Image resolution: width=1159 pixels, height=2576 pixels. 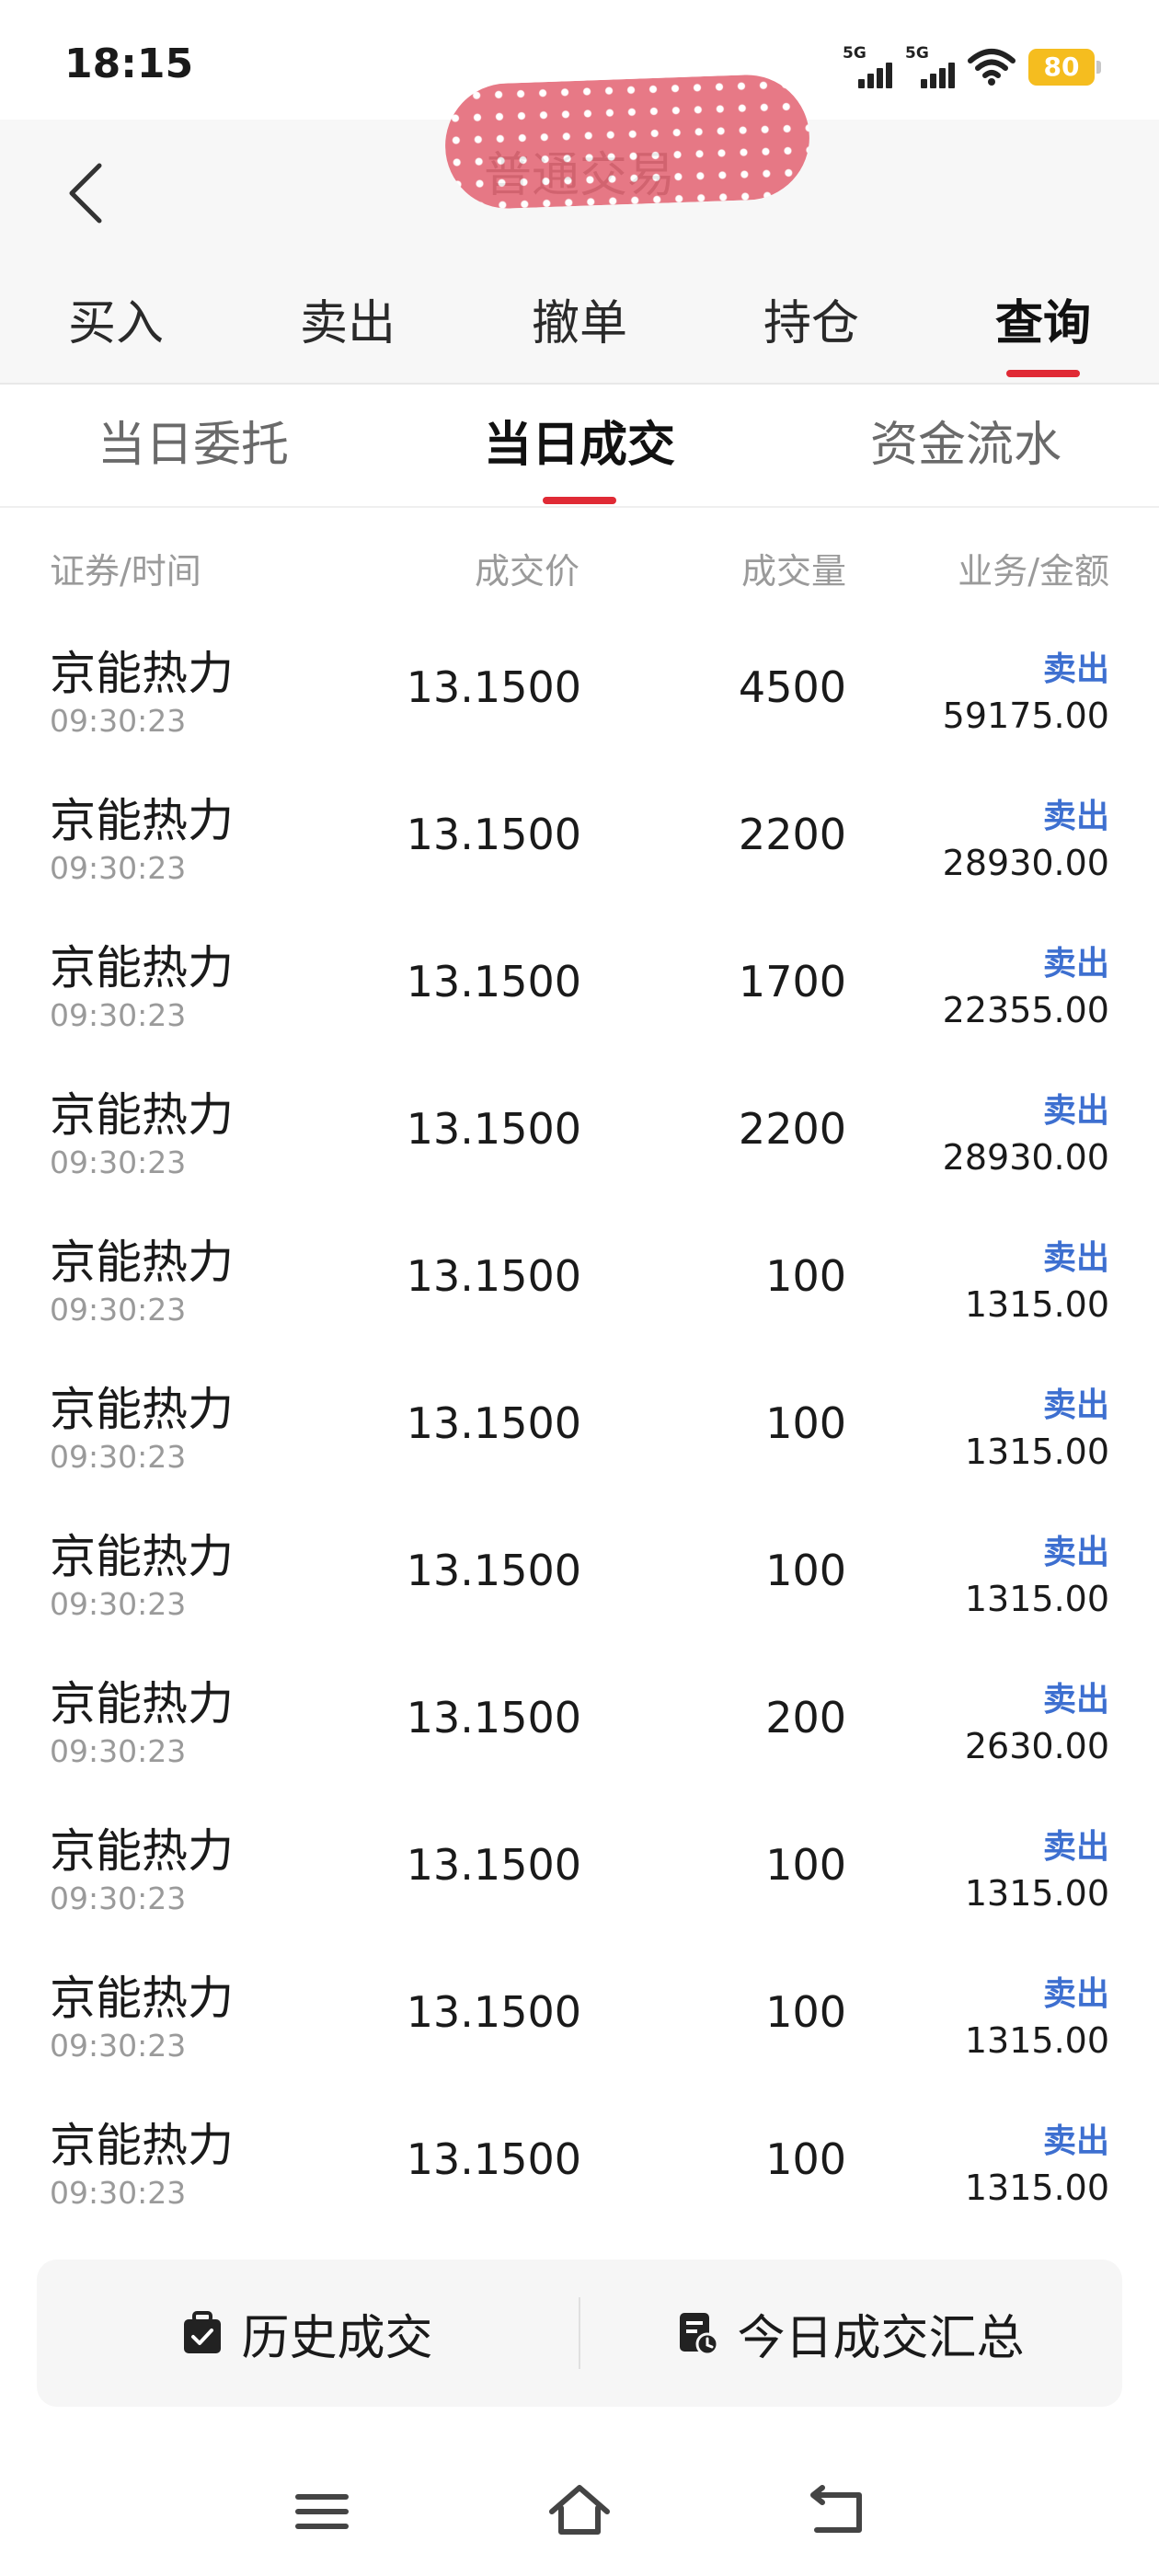 I want to click on tab-cancel-order: 撤单, so click(x=579, y=325).